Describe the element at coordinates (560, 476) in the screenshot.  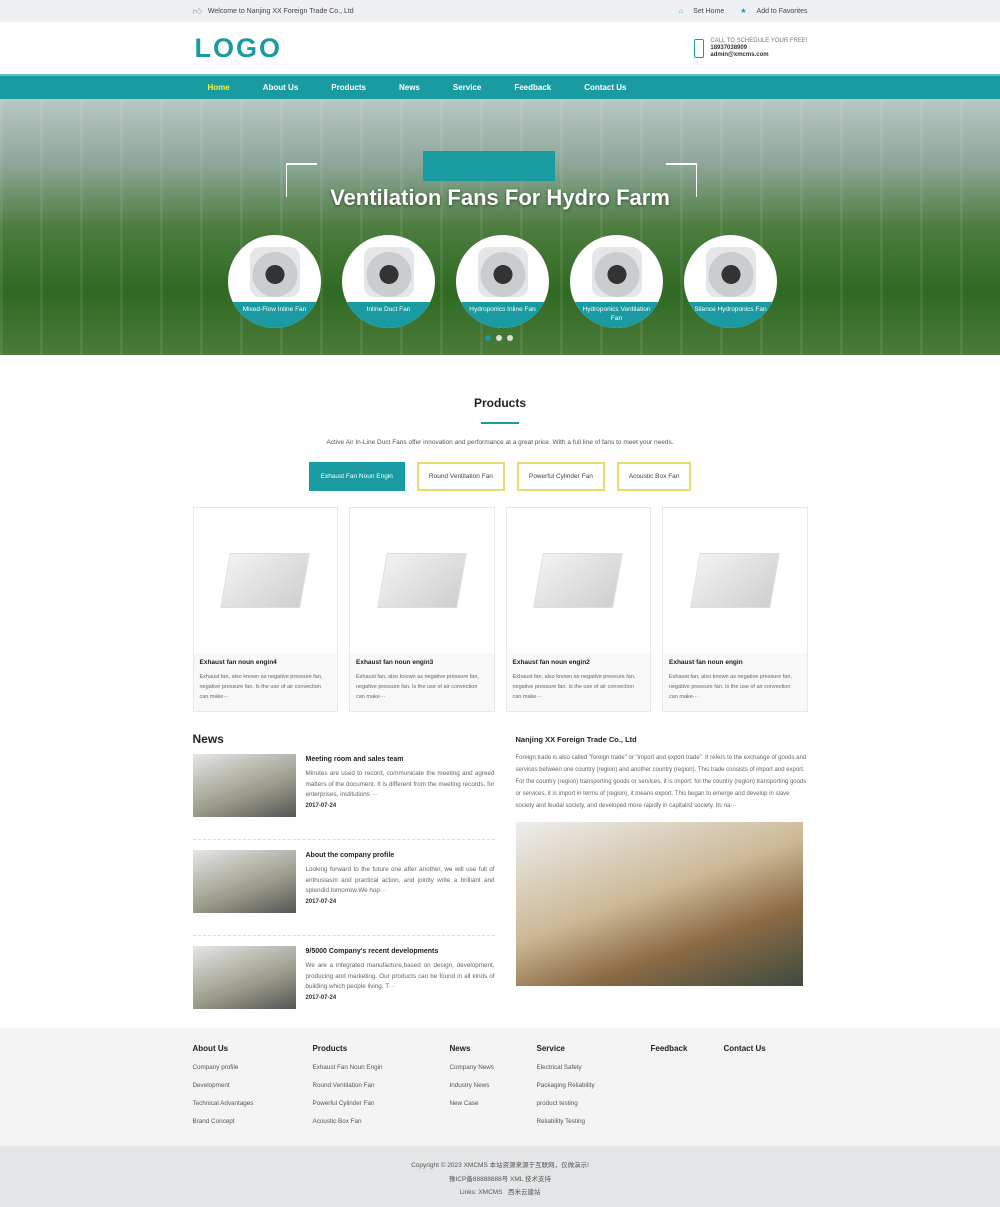
I see `tab-powerful-cylinder-fan: Powerful Cylinder Fan` at that location.